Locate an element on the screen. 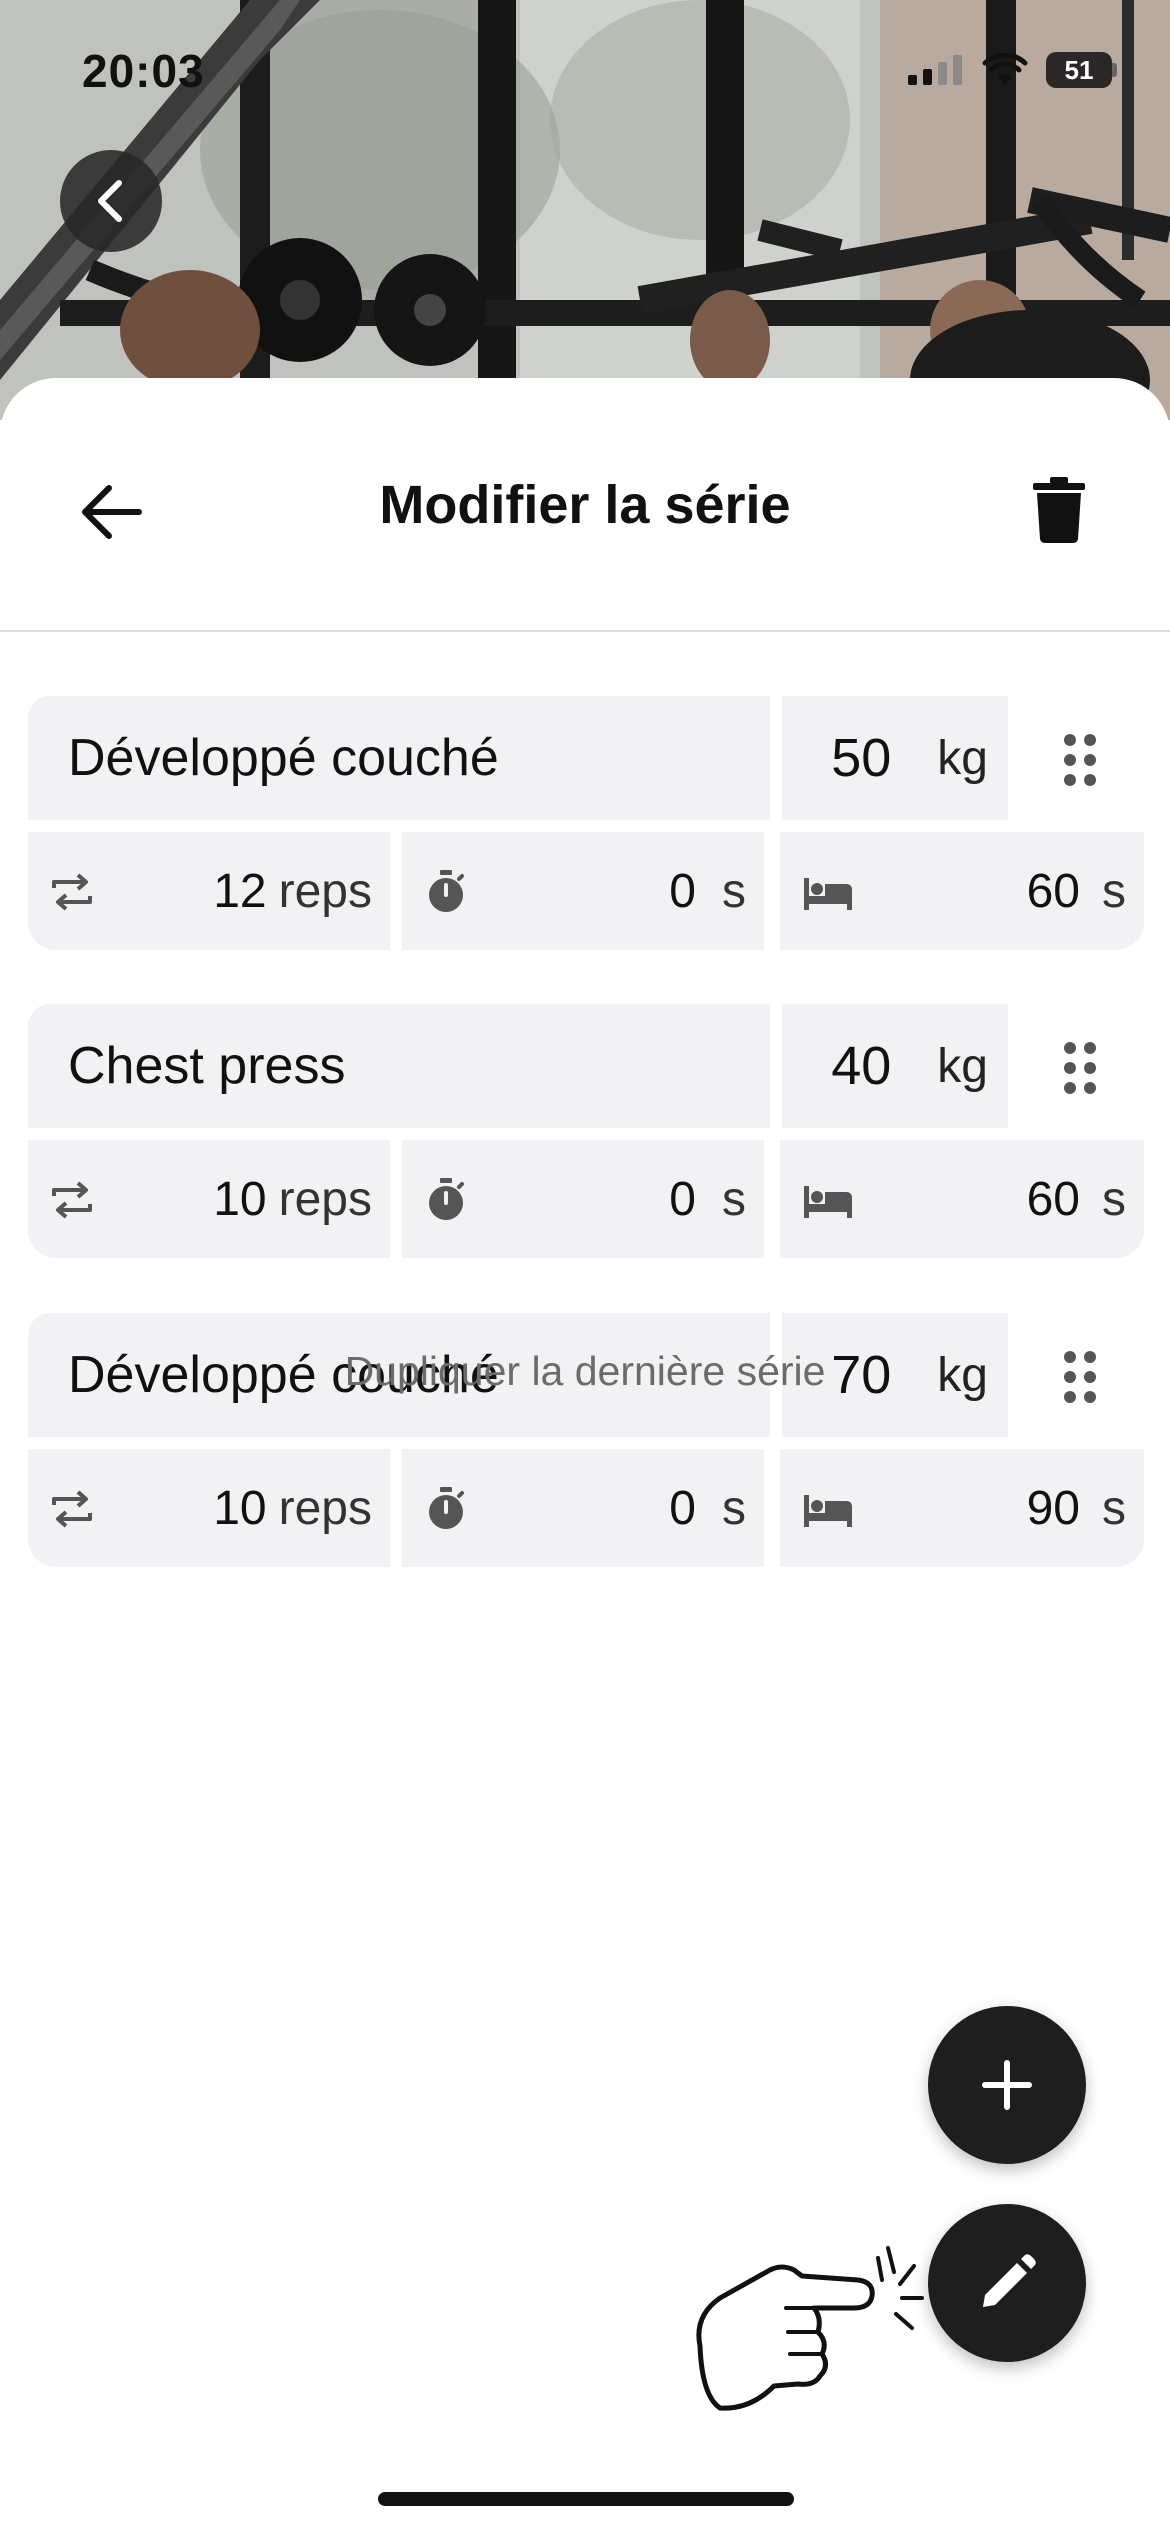 This screenshot has width=1170, height=2532. battery-icon: 51 is located at coordinates (1082, 70).